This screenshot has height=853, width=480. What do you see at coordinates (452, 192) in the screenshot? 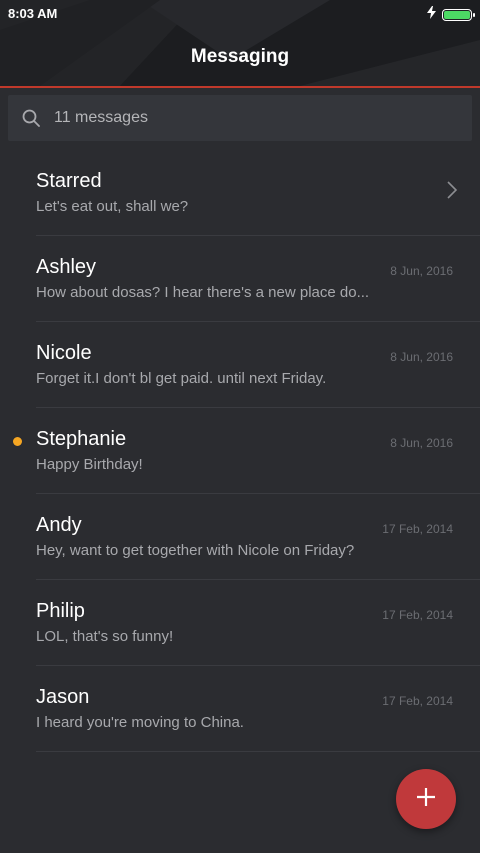
I see `chevron-right-icon` at bounding box center [452, 192].